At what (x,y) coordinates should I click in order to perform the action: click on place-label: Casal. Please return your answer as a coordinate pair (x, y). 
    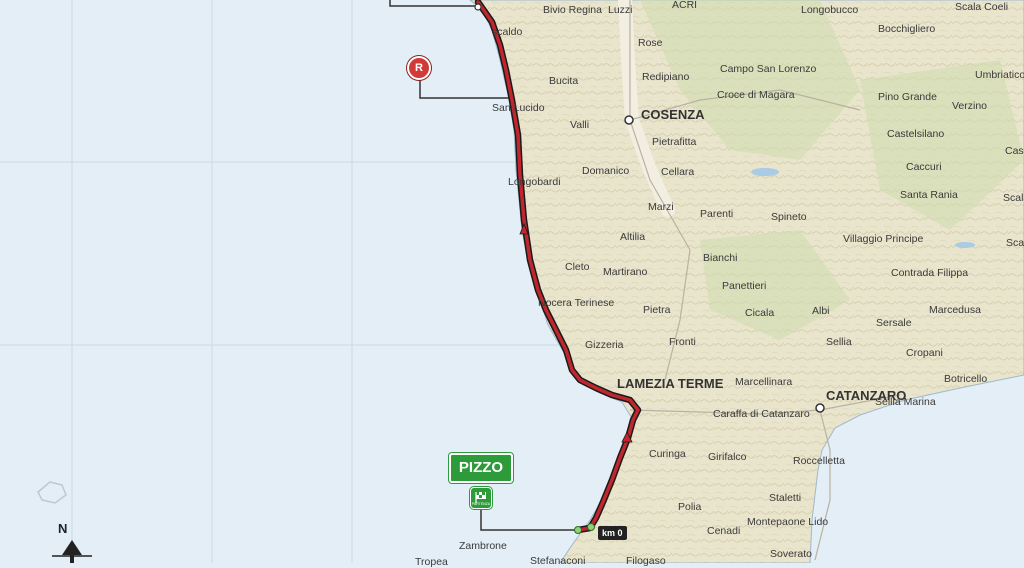
    Looking at the image, I should click on (1014, 151).